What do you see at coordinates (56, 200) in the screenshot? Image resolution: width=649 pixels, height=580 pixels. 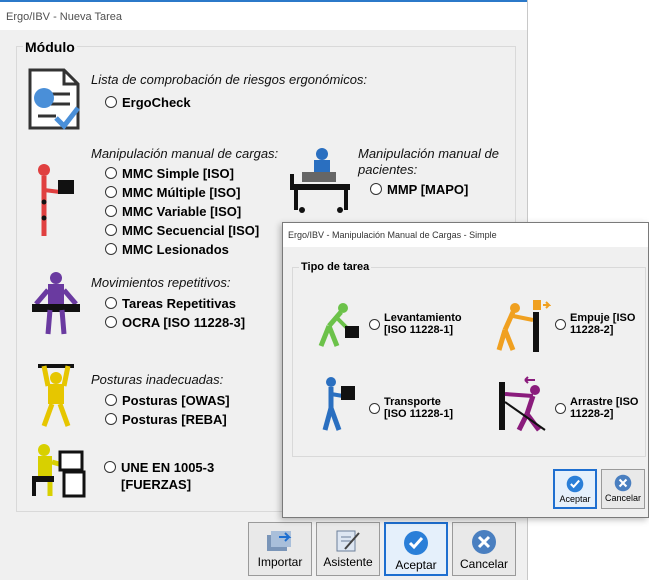 I see `load-handling-icon` at bounding box center [56, 200].